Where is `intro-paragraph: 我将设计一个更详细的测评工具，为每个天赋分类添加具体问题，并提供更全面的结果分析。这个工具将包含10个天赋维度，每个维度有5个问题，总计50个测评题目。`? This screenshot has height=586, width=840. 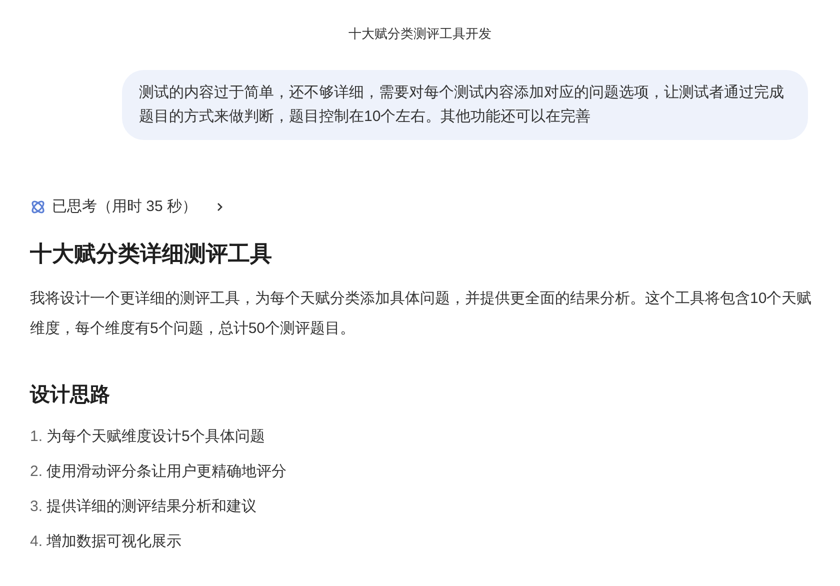
intro-paragraph: 我将设计一个更详细的测评工具，为每个天赋分类添加具体问题，并提供更全面的结果分析。这个工具将包含10个天赋维度，每个维度有5个问题，总计50个测评题目。 is located at coordinates (421, 314).